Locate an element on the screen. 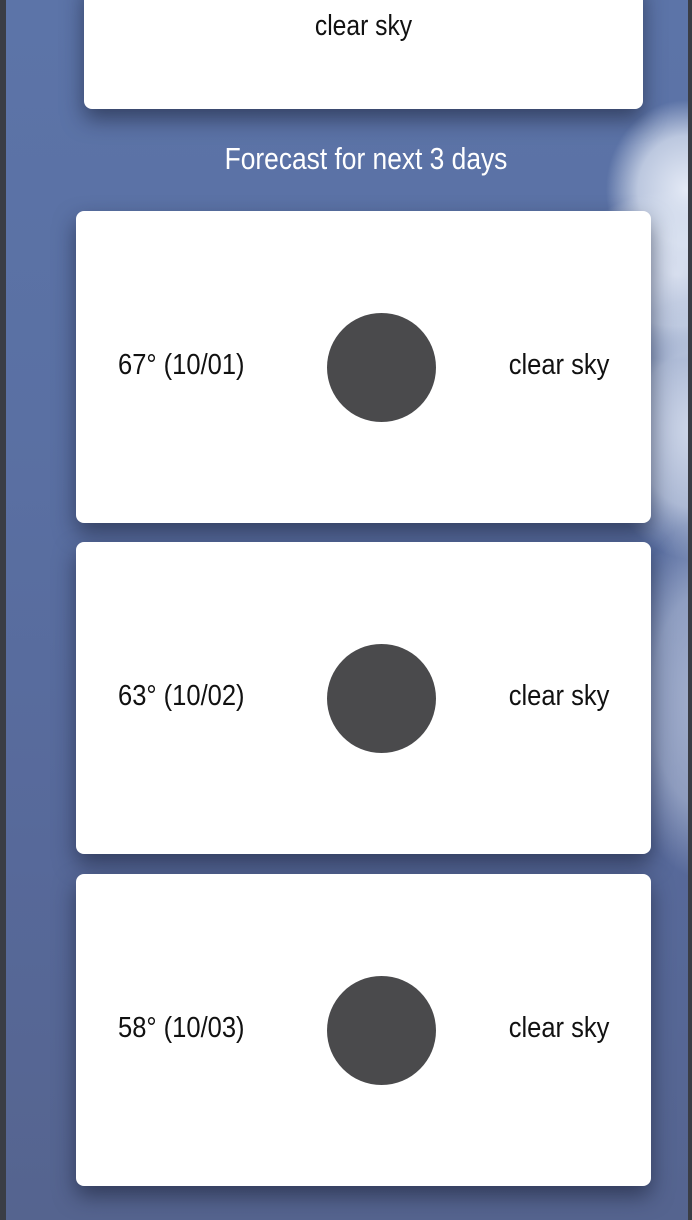 This screenshot has height=1220, width=692. current-weather-card: clear sky is located at coordinates (363, 54).